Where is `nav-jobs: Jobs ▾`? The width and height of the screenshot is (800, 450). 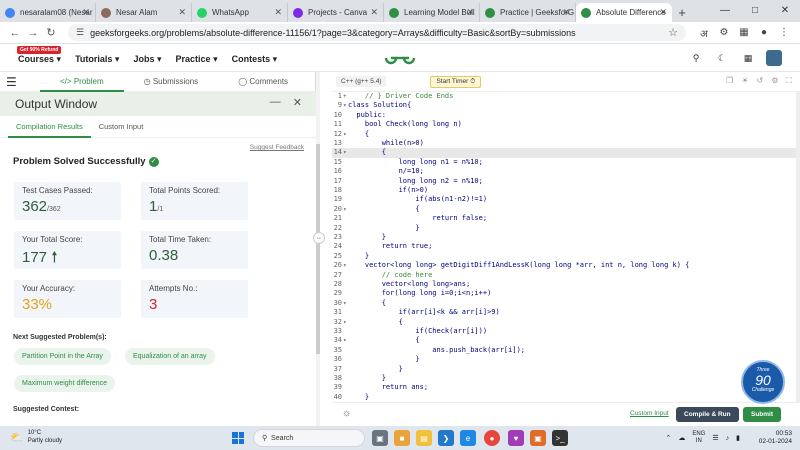
nav-jobs: Jobs ▾ is located at coordinates (147, 59).